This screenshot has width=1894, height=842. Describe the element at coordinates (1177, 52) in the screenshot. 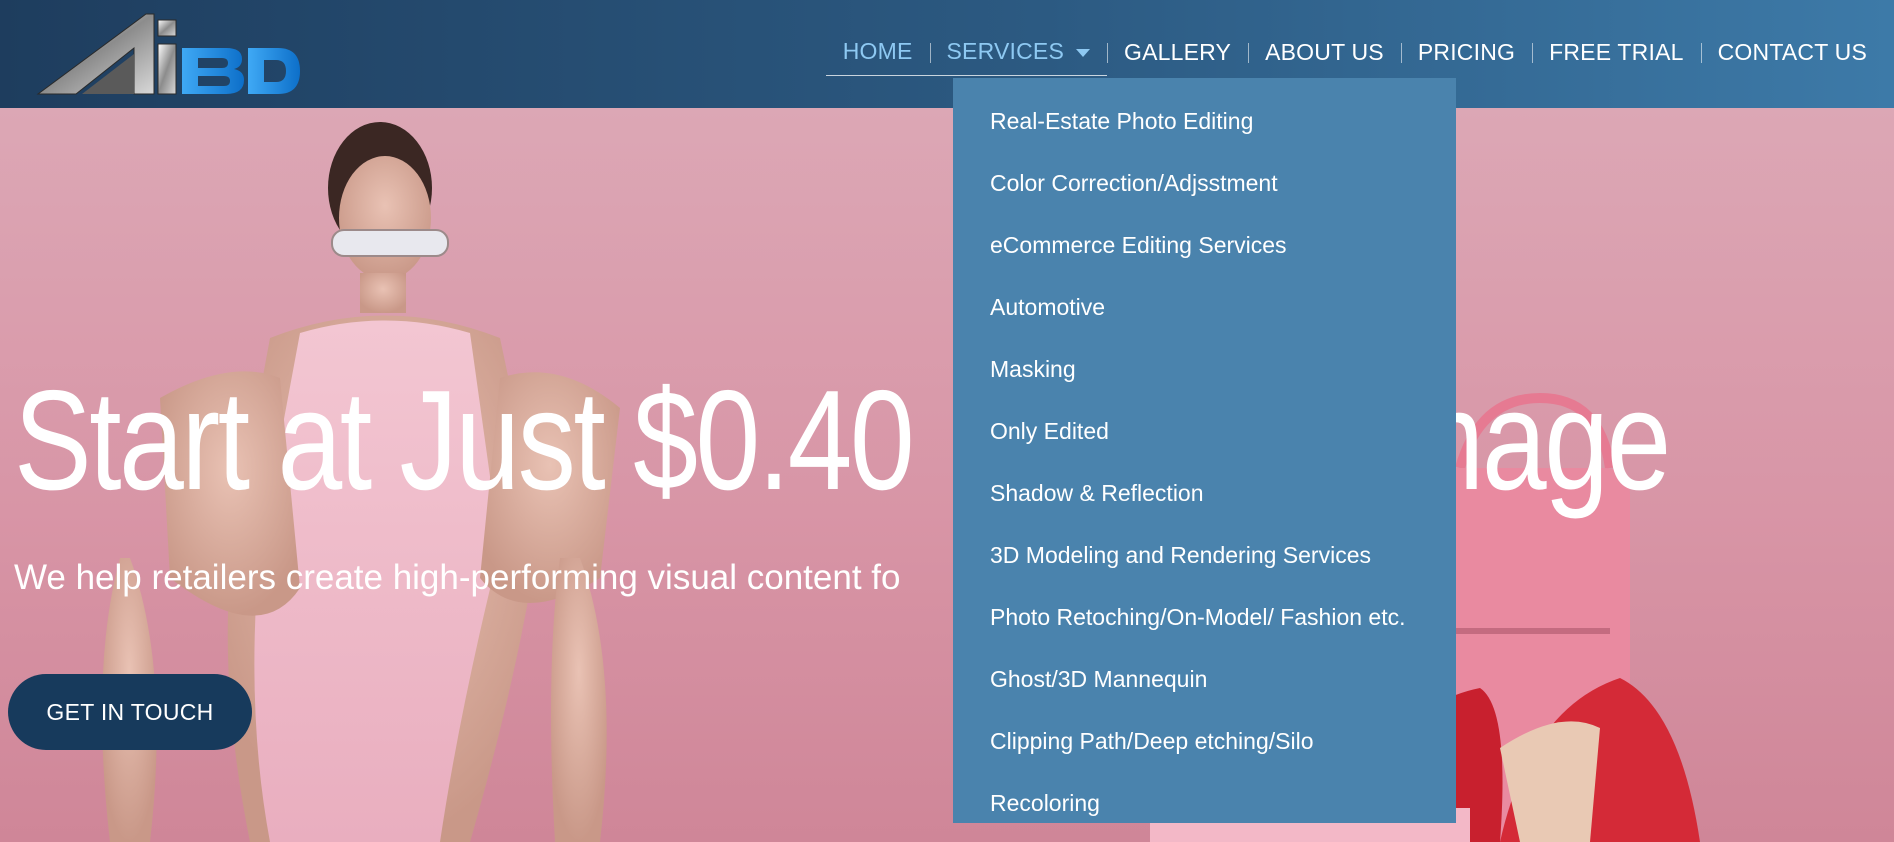

I see `nav-gallery: GALLERY` at that location.